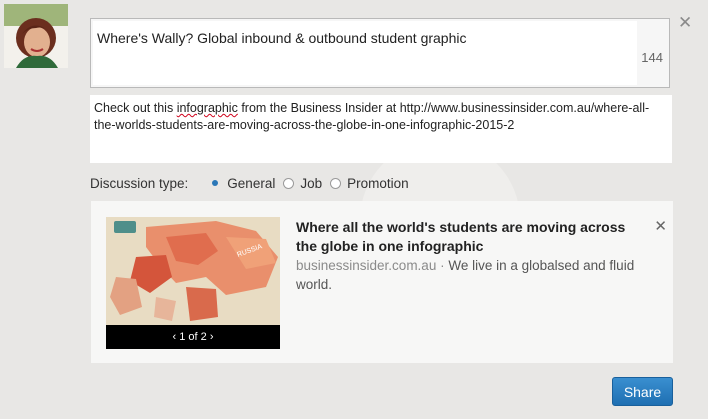  Describe the element at coordinates (36, 36) in the screenshot. I see `avatar` at that location.